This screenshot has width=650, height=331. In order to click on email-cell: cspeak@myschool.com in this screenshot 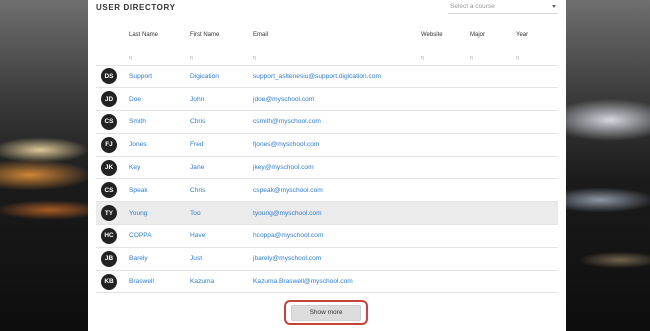, I will do `click(334, 190)`.